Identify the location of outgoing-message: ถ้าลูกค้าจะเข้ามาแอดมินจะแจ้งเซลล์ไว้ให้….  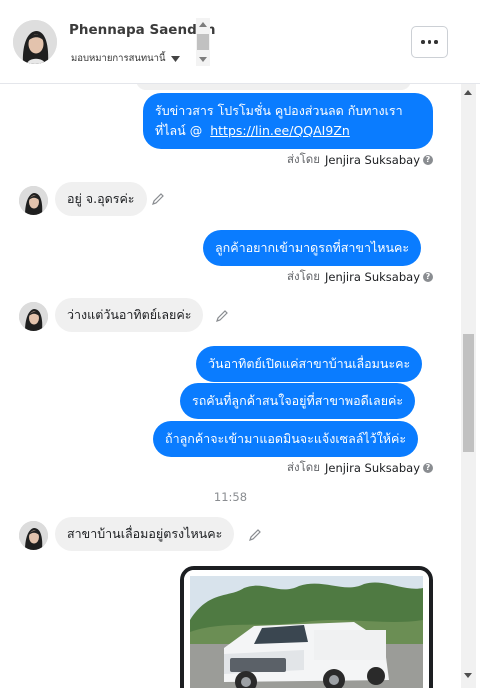
(286, 439).